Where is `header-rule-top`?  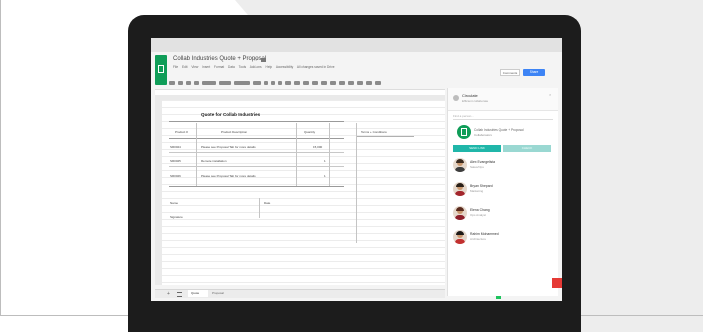
header-rule-top is located at coordinates (256, 121).